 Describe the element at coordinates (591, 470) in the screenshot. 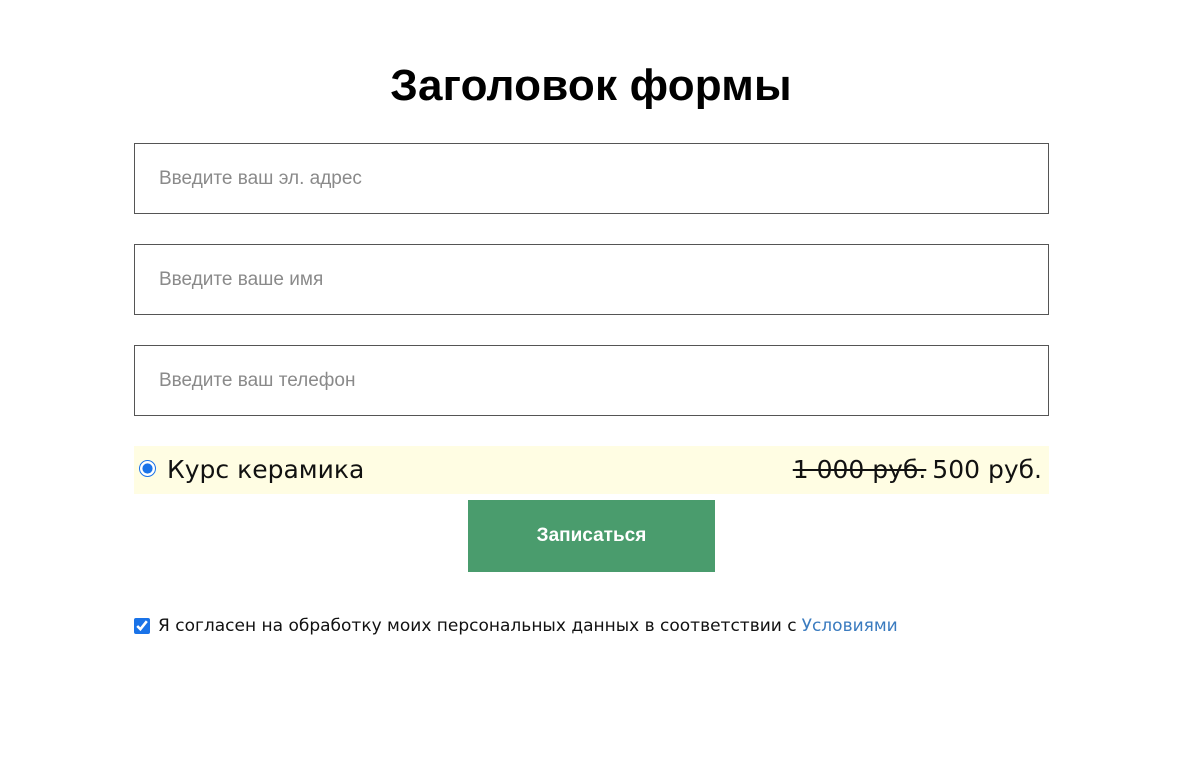

I see `course-option: Курс керамика 1 000 руб. 500 руб.` at that location.